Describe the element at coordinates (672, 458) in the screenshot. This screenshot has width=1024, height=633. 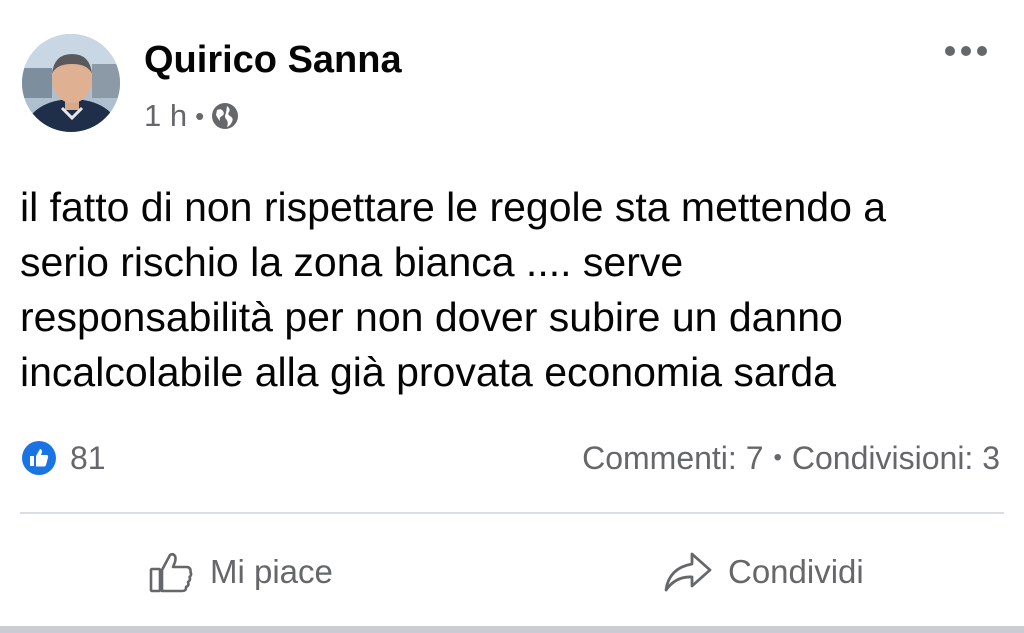
I see `comments-count: Commenti: 7` at that location.